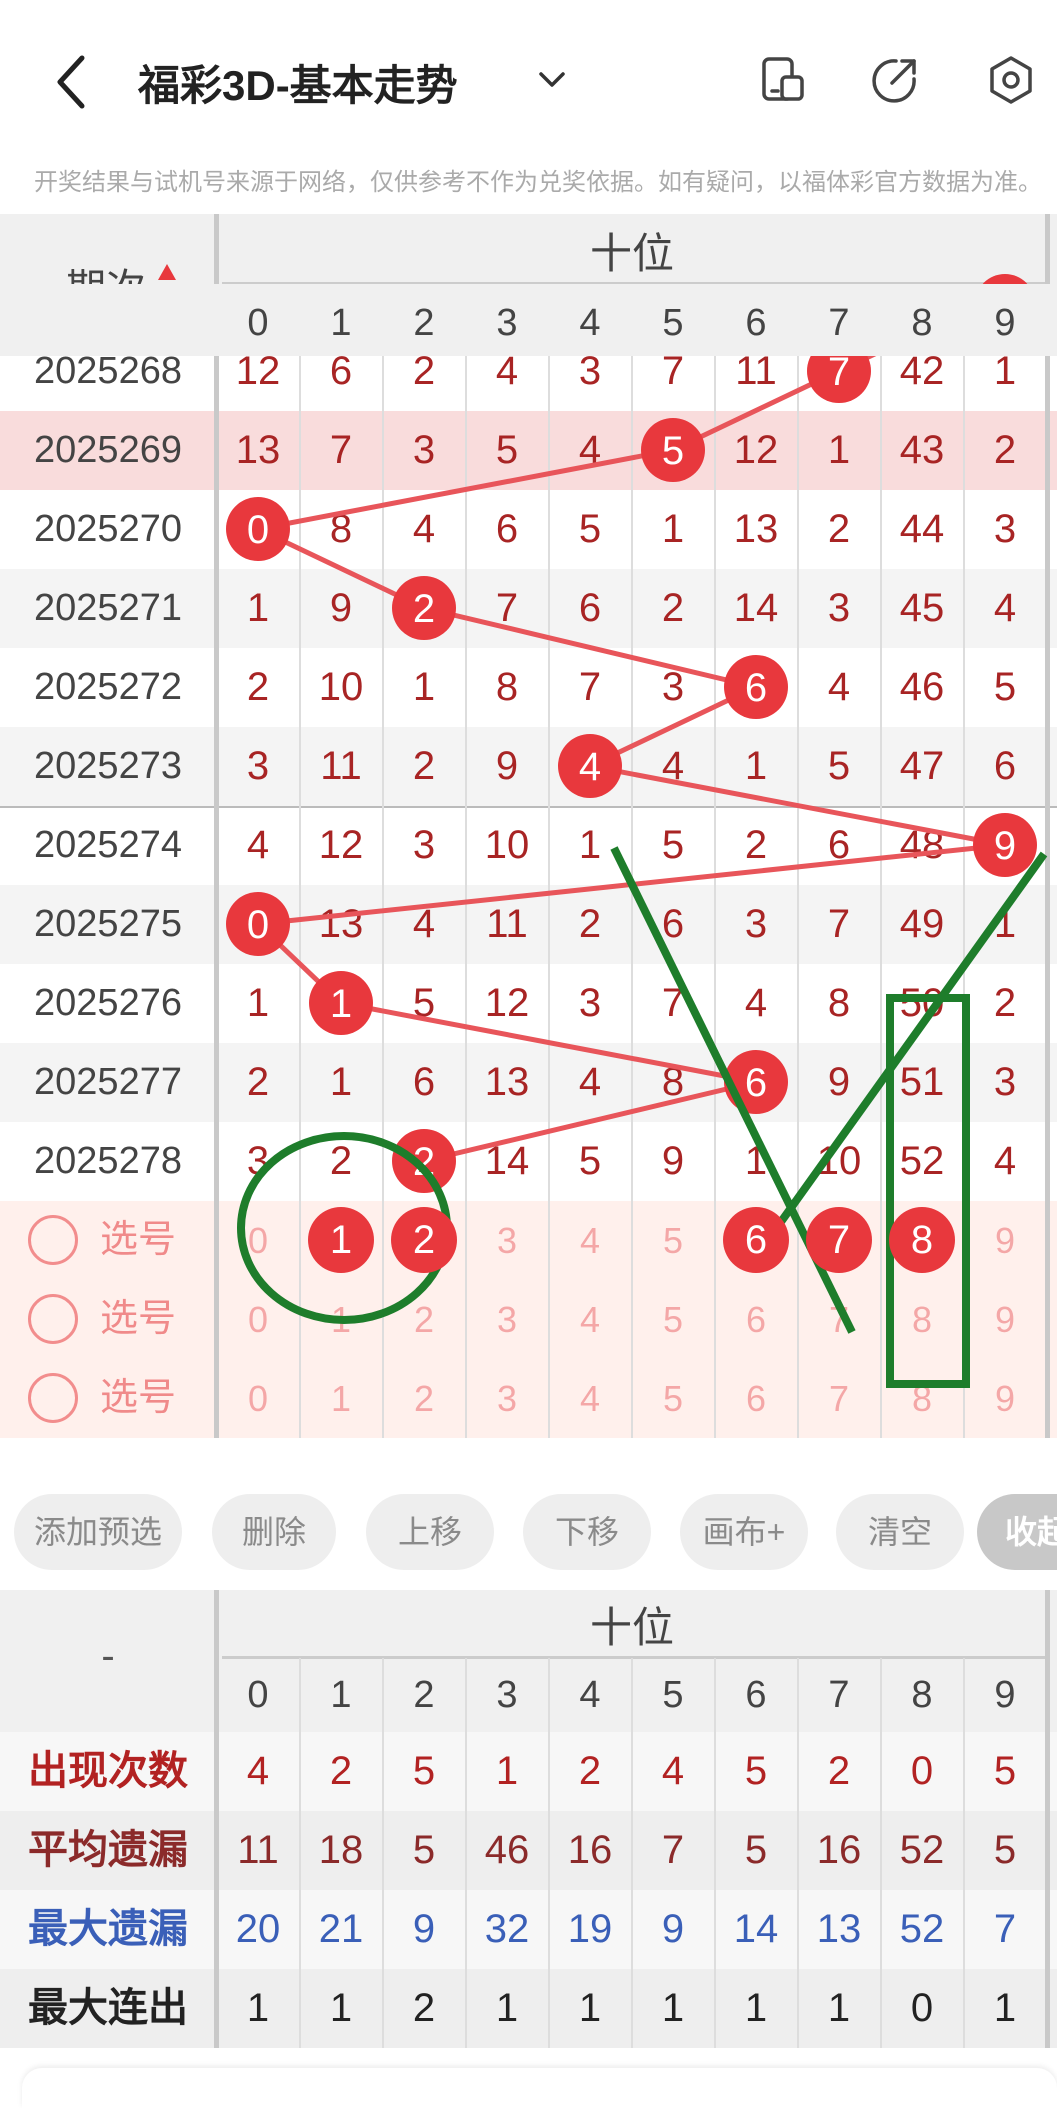 The height and width of the screenshot is (2108, 1057). Describe the element at coordinates (839, 1771) in the screenshot. I see `stats-value: 2` at that location.